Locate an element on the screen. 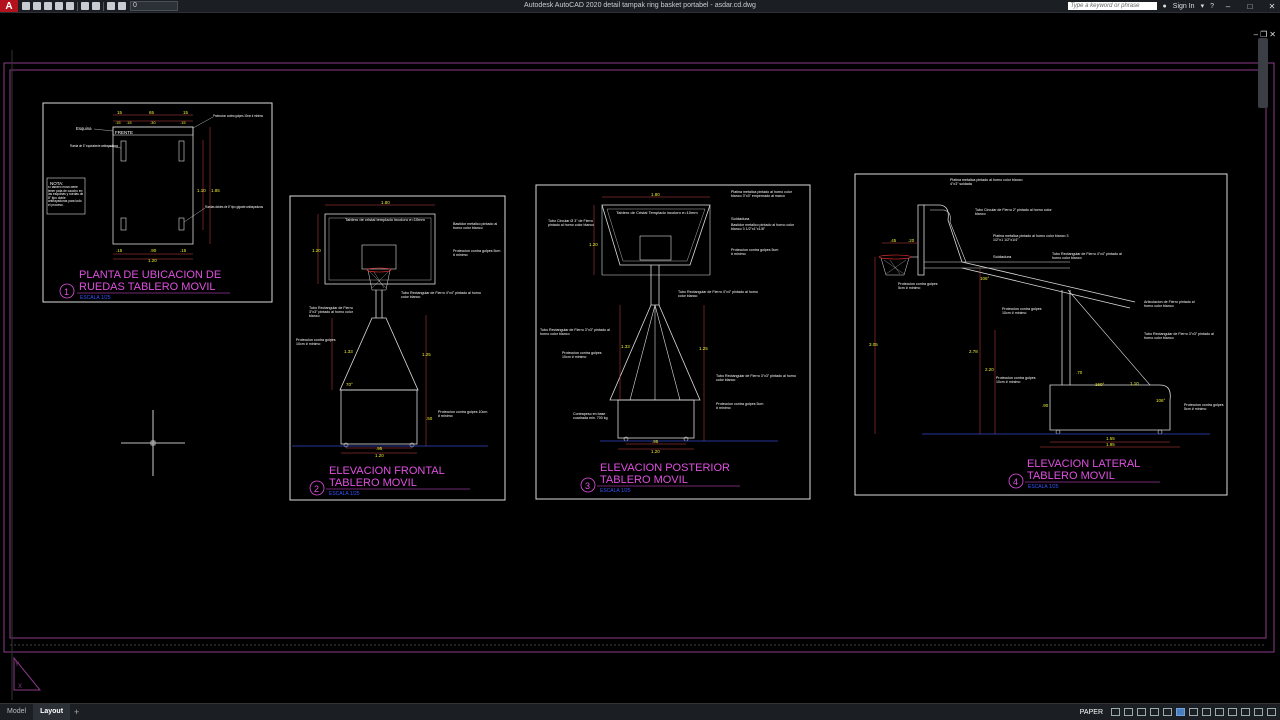 This screenshot has width=1280, height=720. label-frente: FRENTE is located at coordinates (124, 132).